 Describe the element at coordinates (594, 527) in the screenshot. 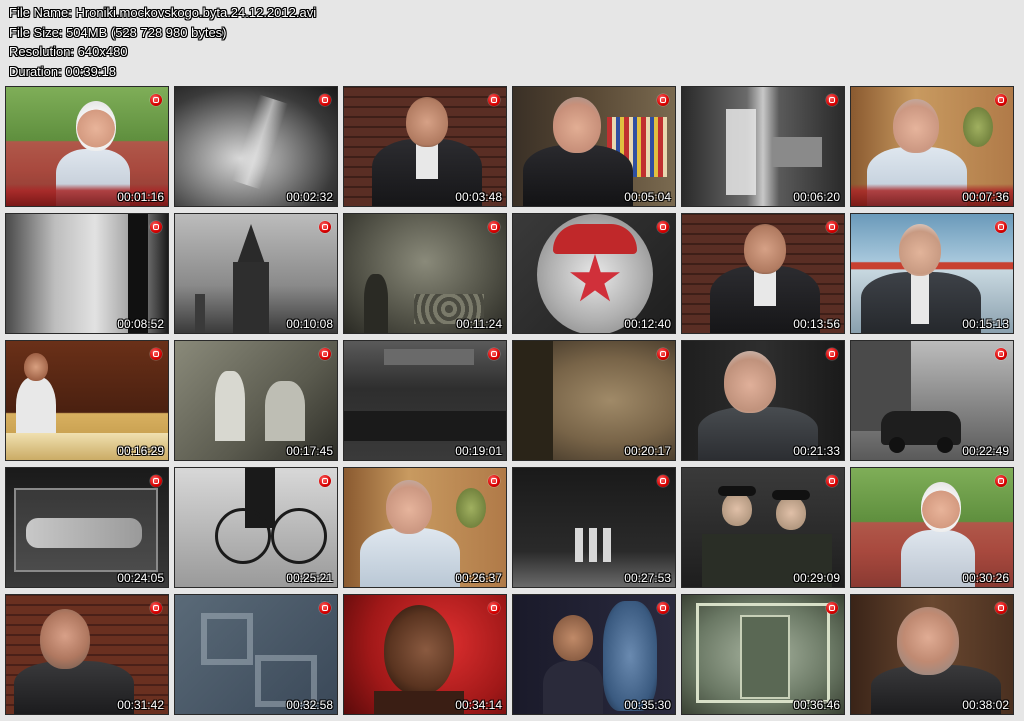

I see `video-thumbnail: 00:27:53` at that location.